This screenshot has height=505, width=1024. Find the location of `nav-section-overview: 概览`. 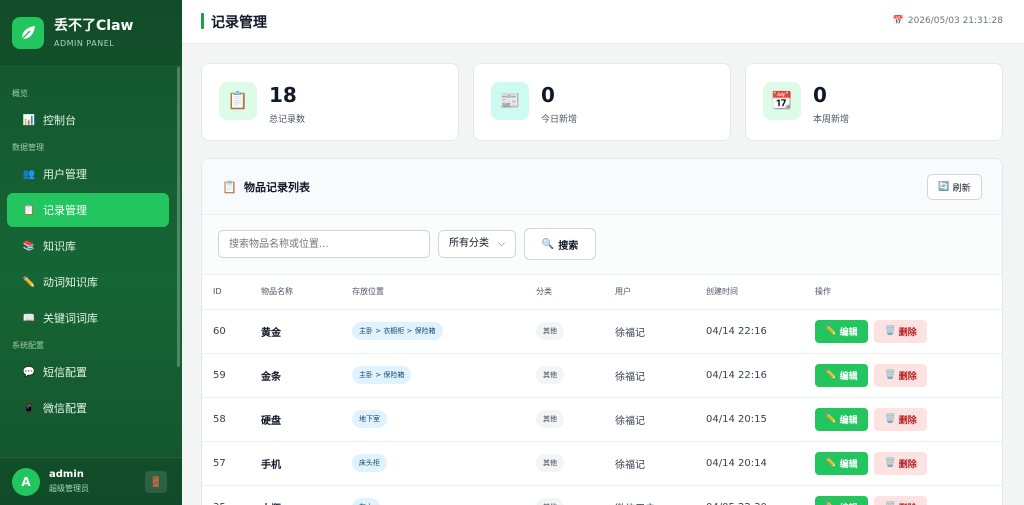

nav-section-overview: 概览 is located at coordinates (20, 93).